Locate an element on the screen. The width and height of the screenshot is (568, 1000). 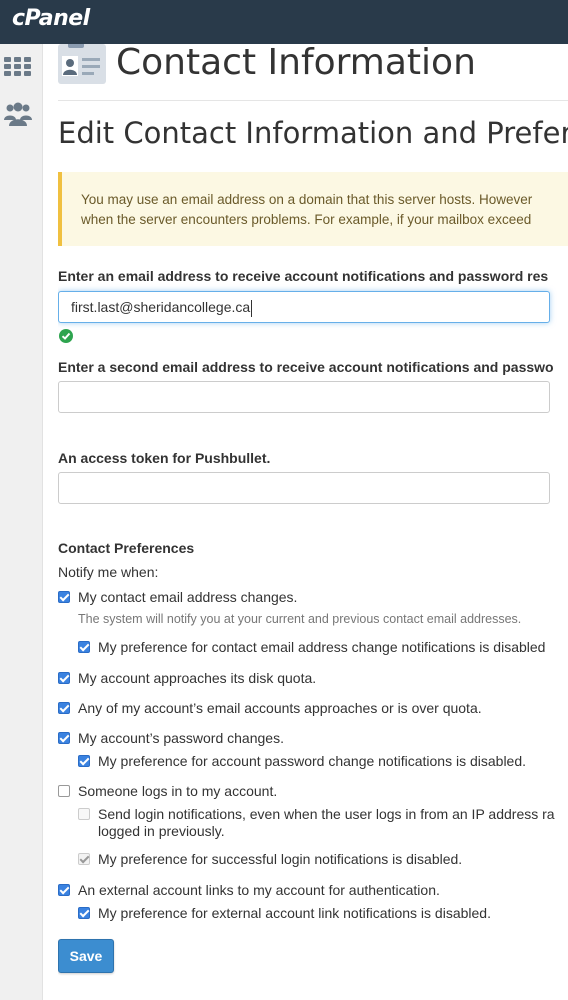
page-title: Contact Information is located at coordinates (296, 63).